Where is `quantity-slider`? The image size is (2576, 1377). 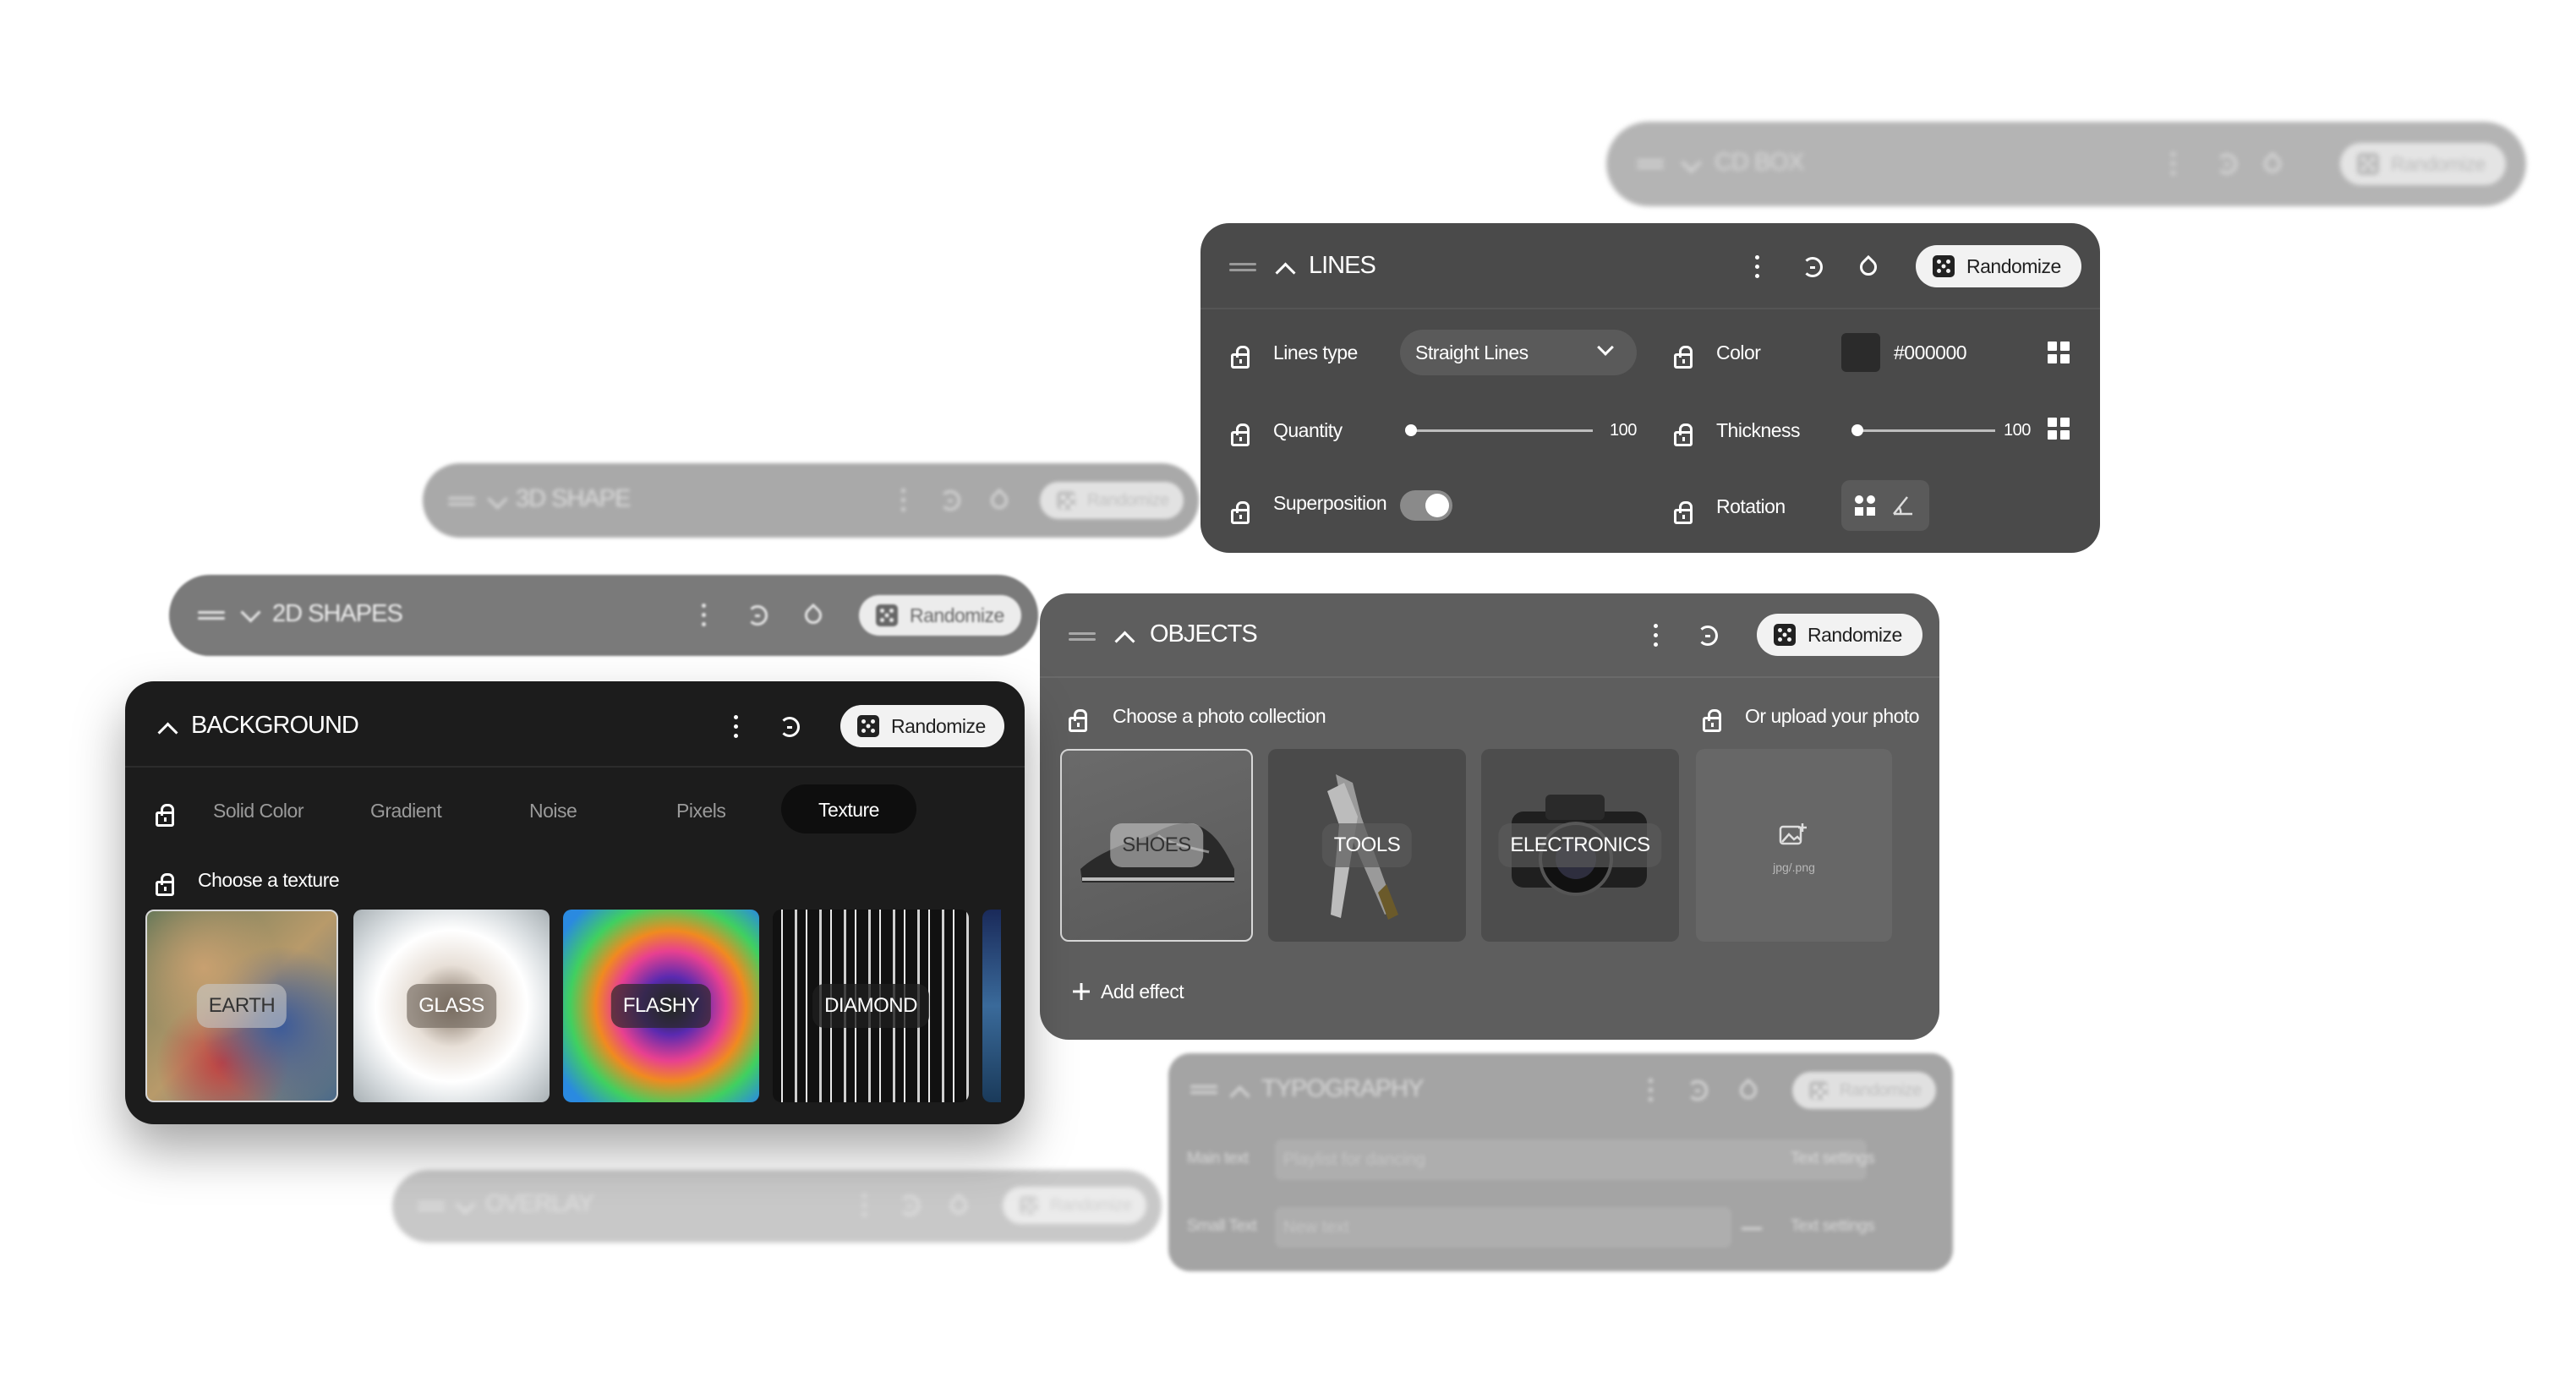
quantity-slider is located at coordinates (1500, 430).